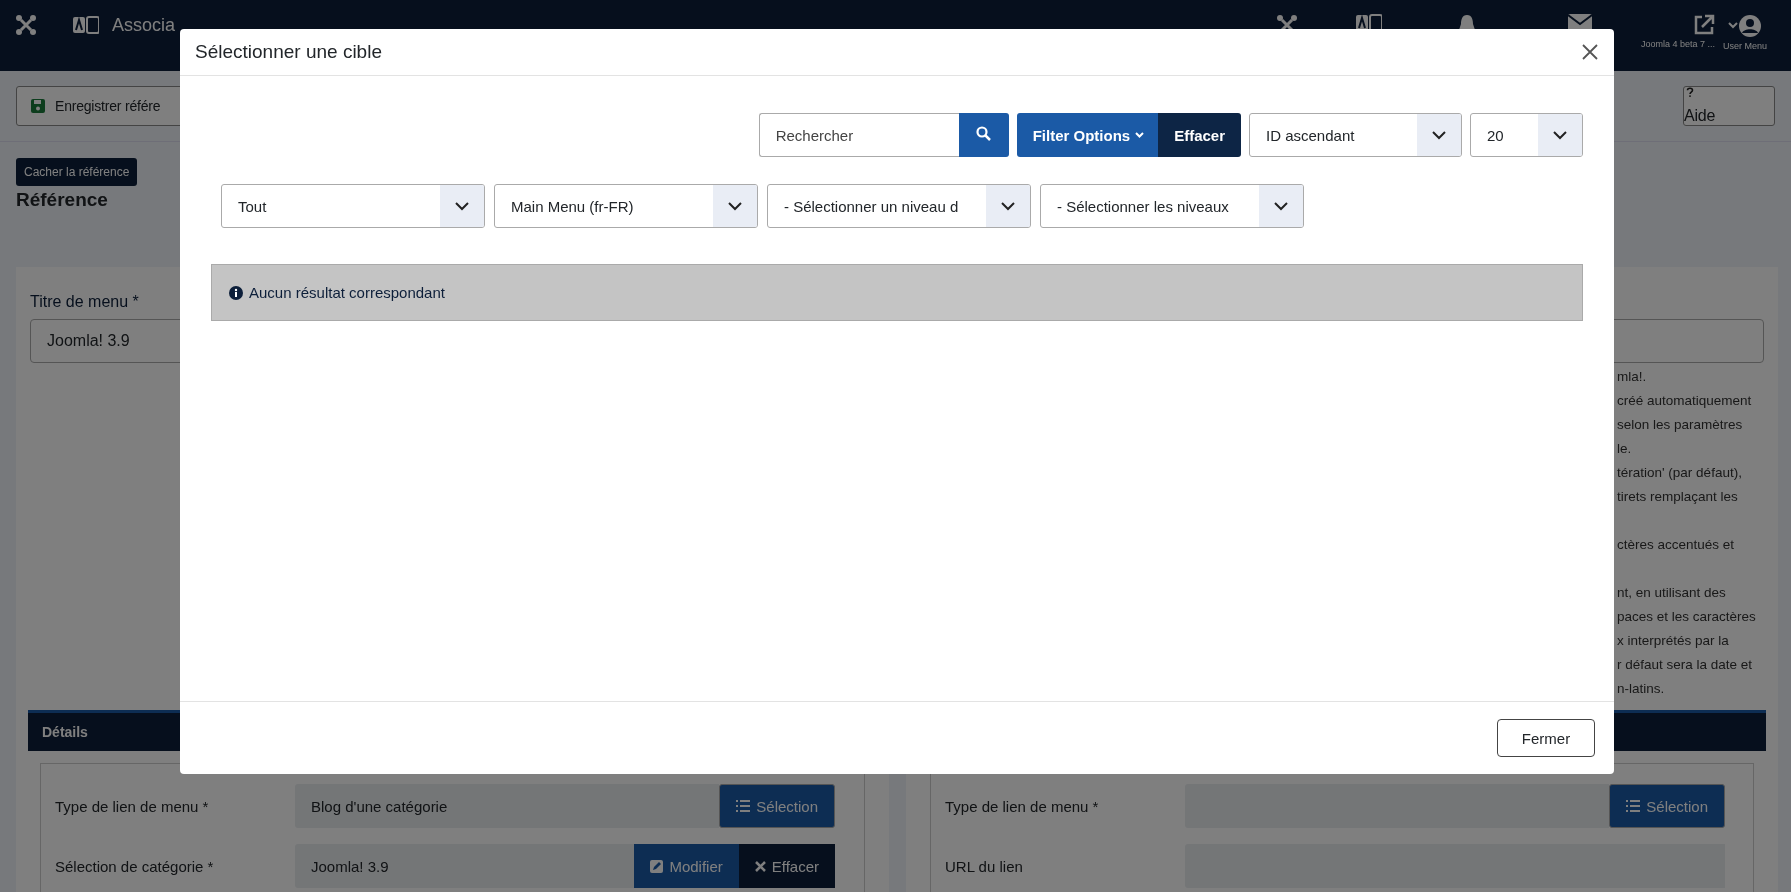 This screenshot has height=892, width=1791. I want to click on help-text: ctères accentués et, so click(1676, 545).